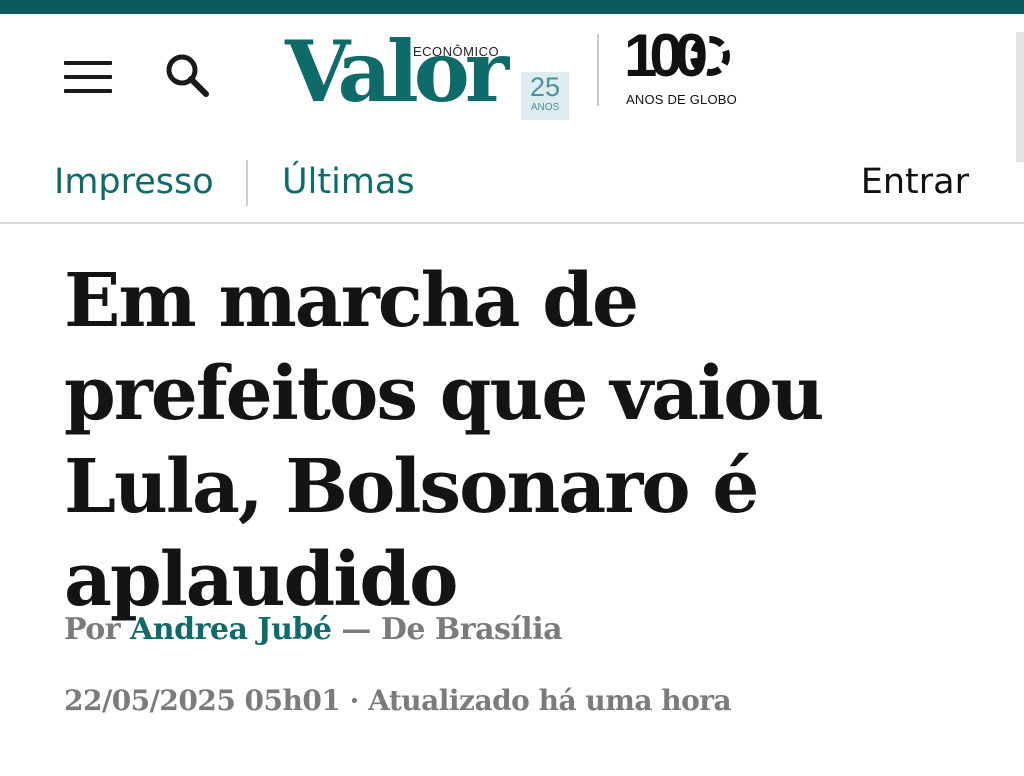  Describe the element at coordinates (471, 629) in the screenshot. I see `byline-location: De Brasília` at that location.